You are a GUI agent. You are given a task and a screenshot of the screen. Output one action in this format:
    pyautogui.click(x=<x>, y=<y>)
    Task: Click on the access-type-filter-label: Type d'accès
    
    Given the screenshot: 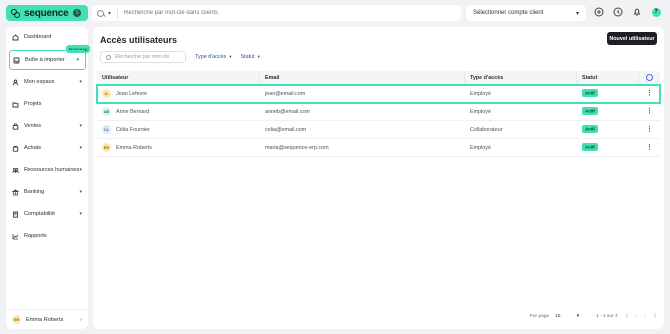 What is the action you would take?
    pyautogui.click(x=211, y=57)
    